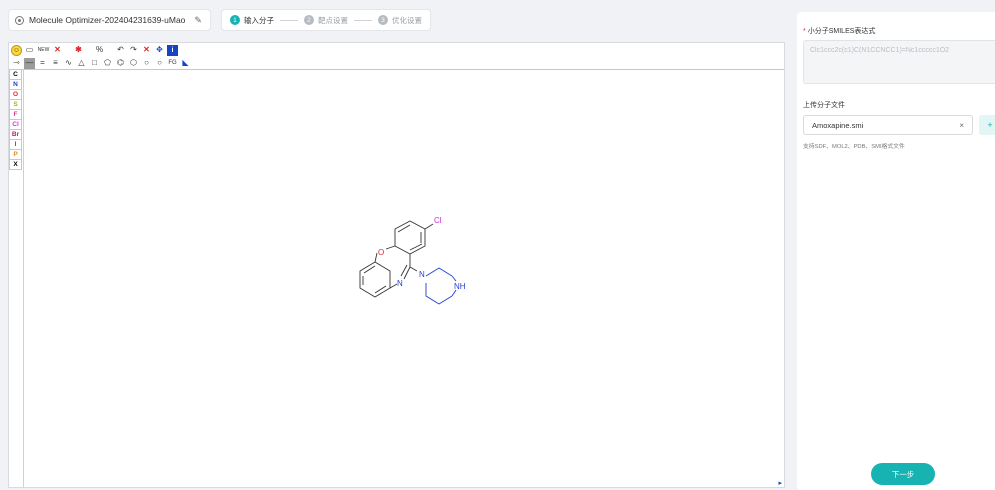 The height and width of the screenshot is (490, 995). I want to click on file-upload-row: Amoxapine.smi × +, so click(899, 125).